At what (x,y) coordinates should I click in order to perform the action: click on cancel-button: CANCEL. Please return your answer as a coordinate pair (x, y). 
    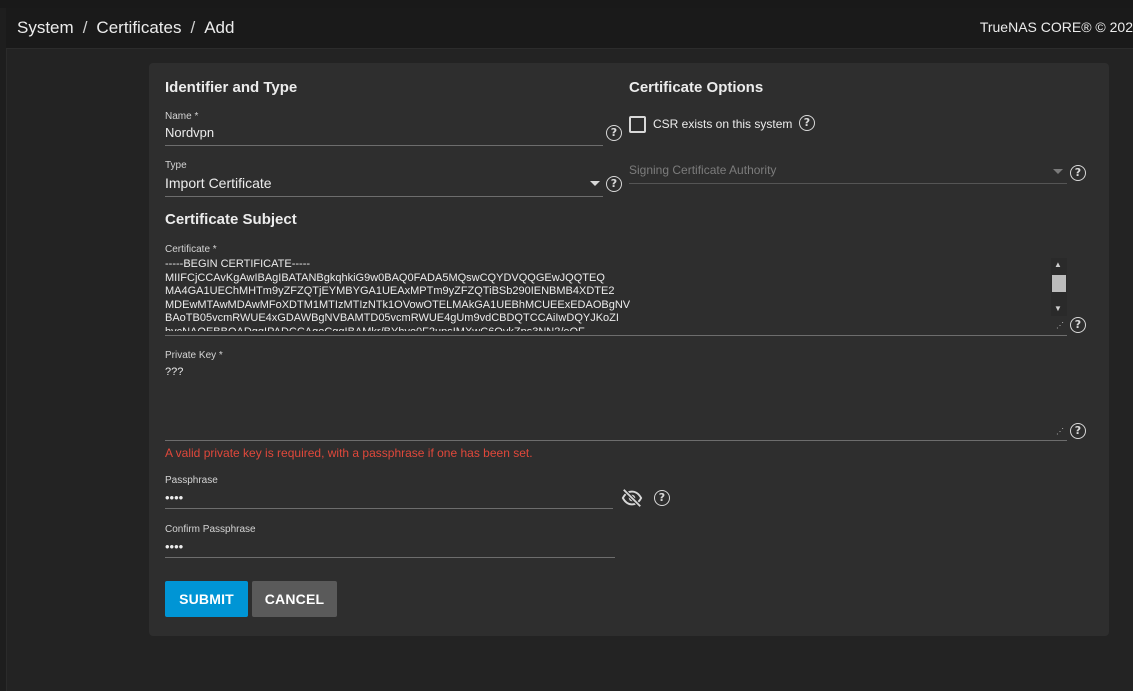
    Looking at the image, I should click on (294, 599).